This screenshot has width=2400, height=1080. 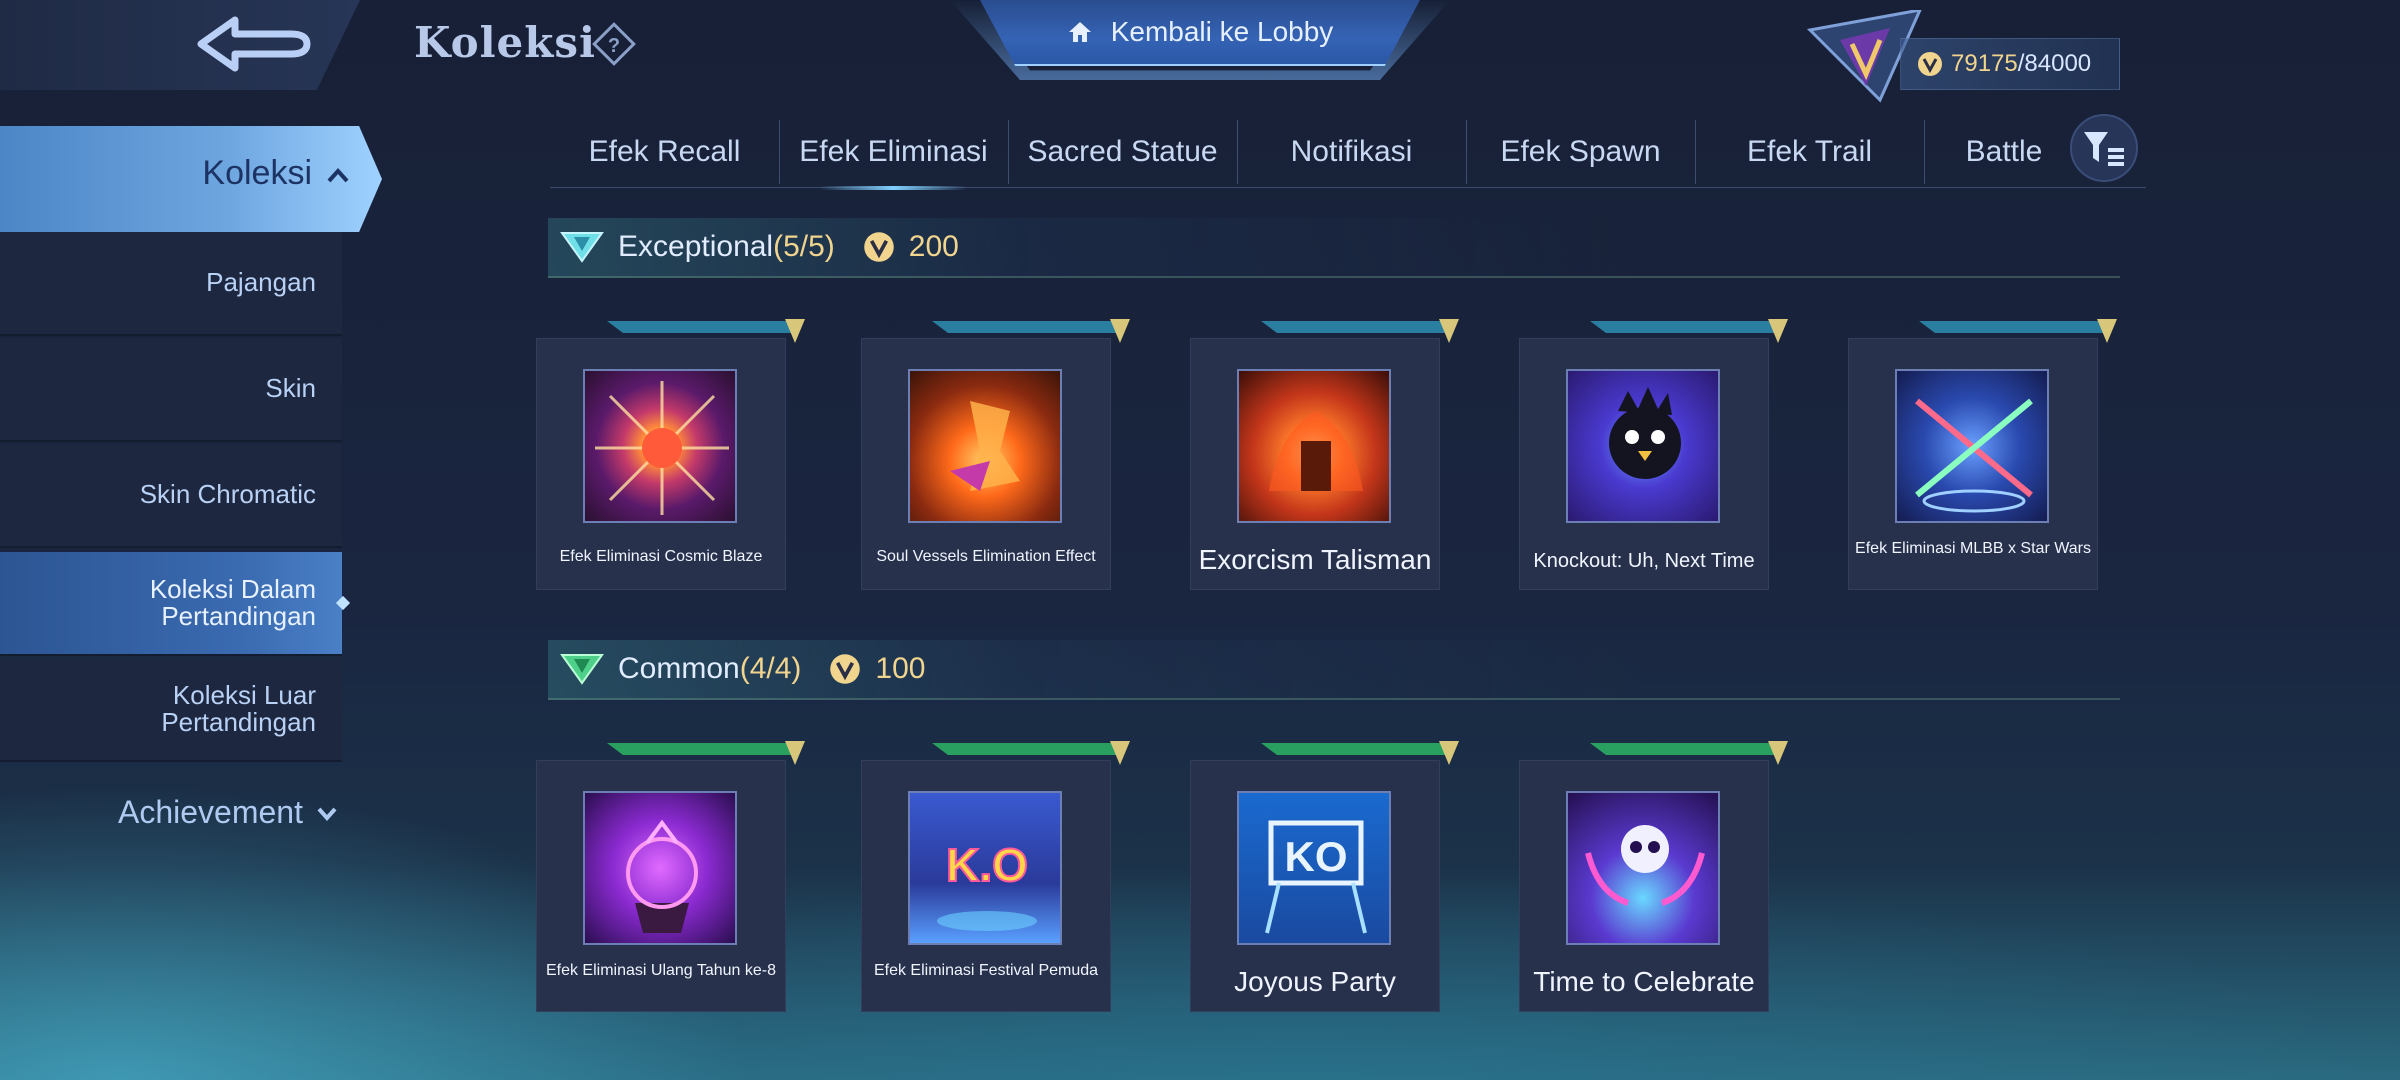 I want to click on collection-card: Efek Eliminasi MLBB x Star Wars, so click(x=1982, y=454).